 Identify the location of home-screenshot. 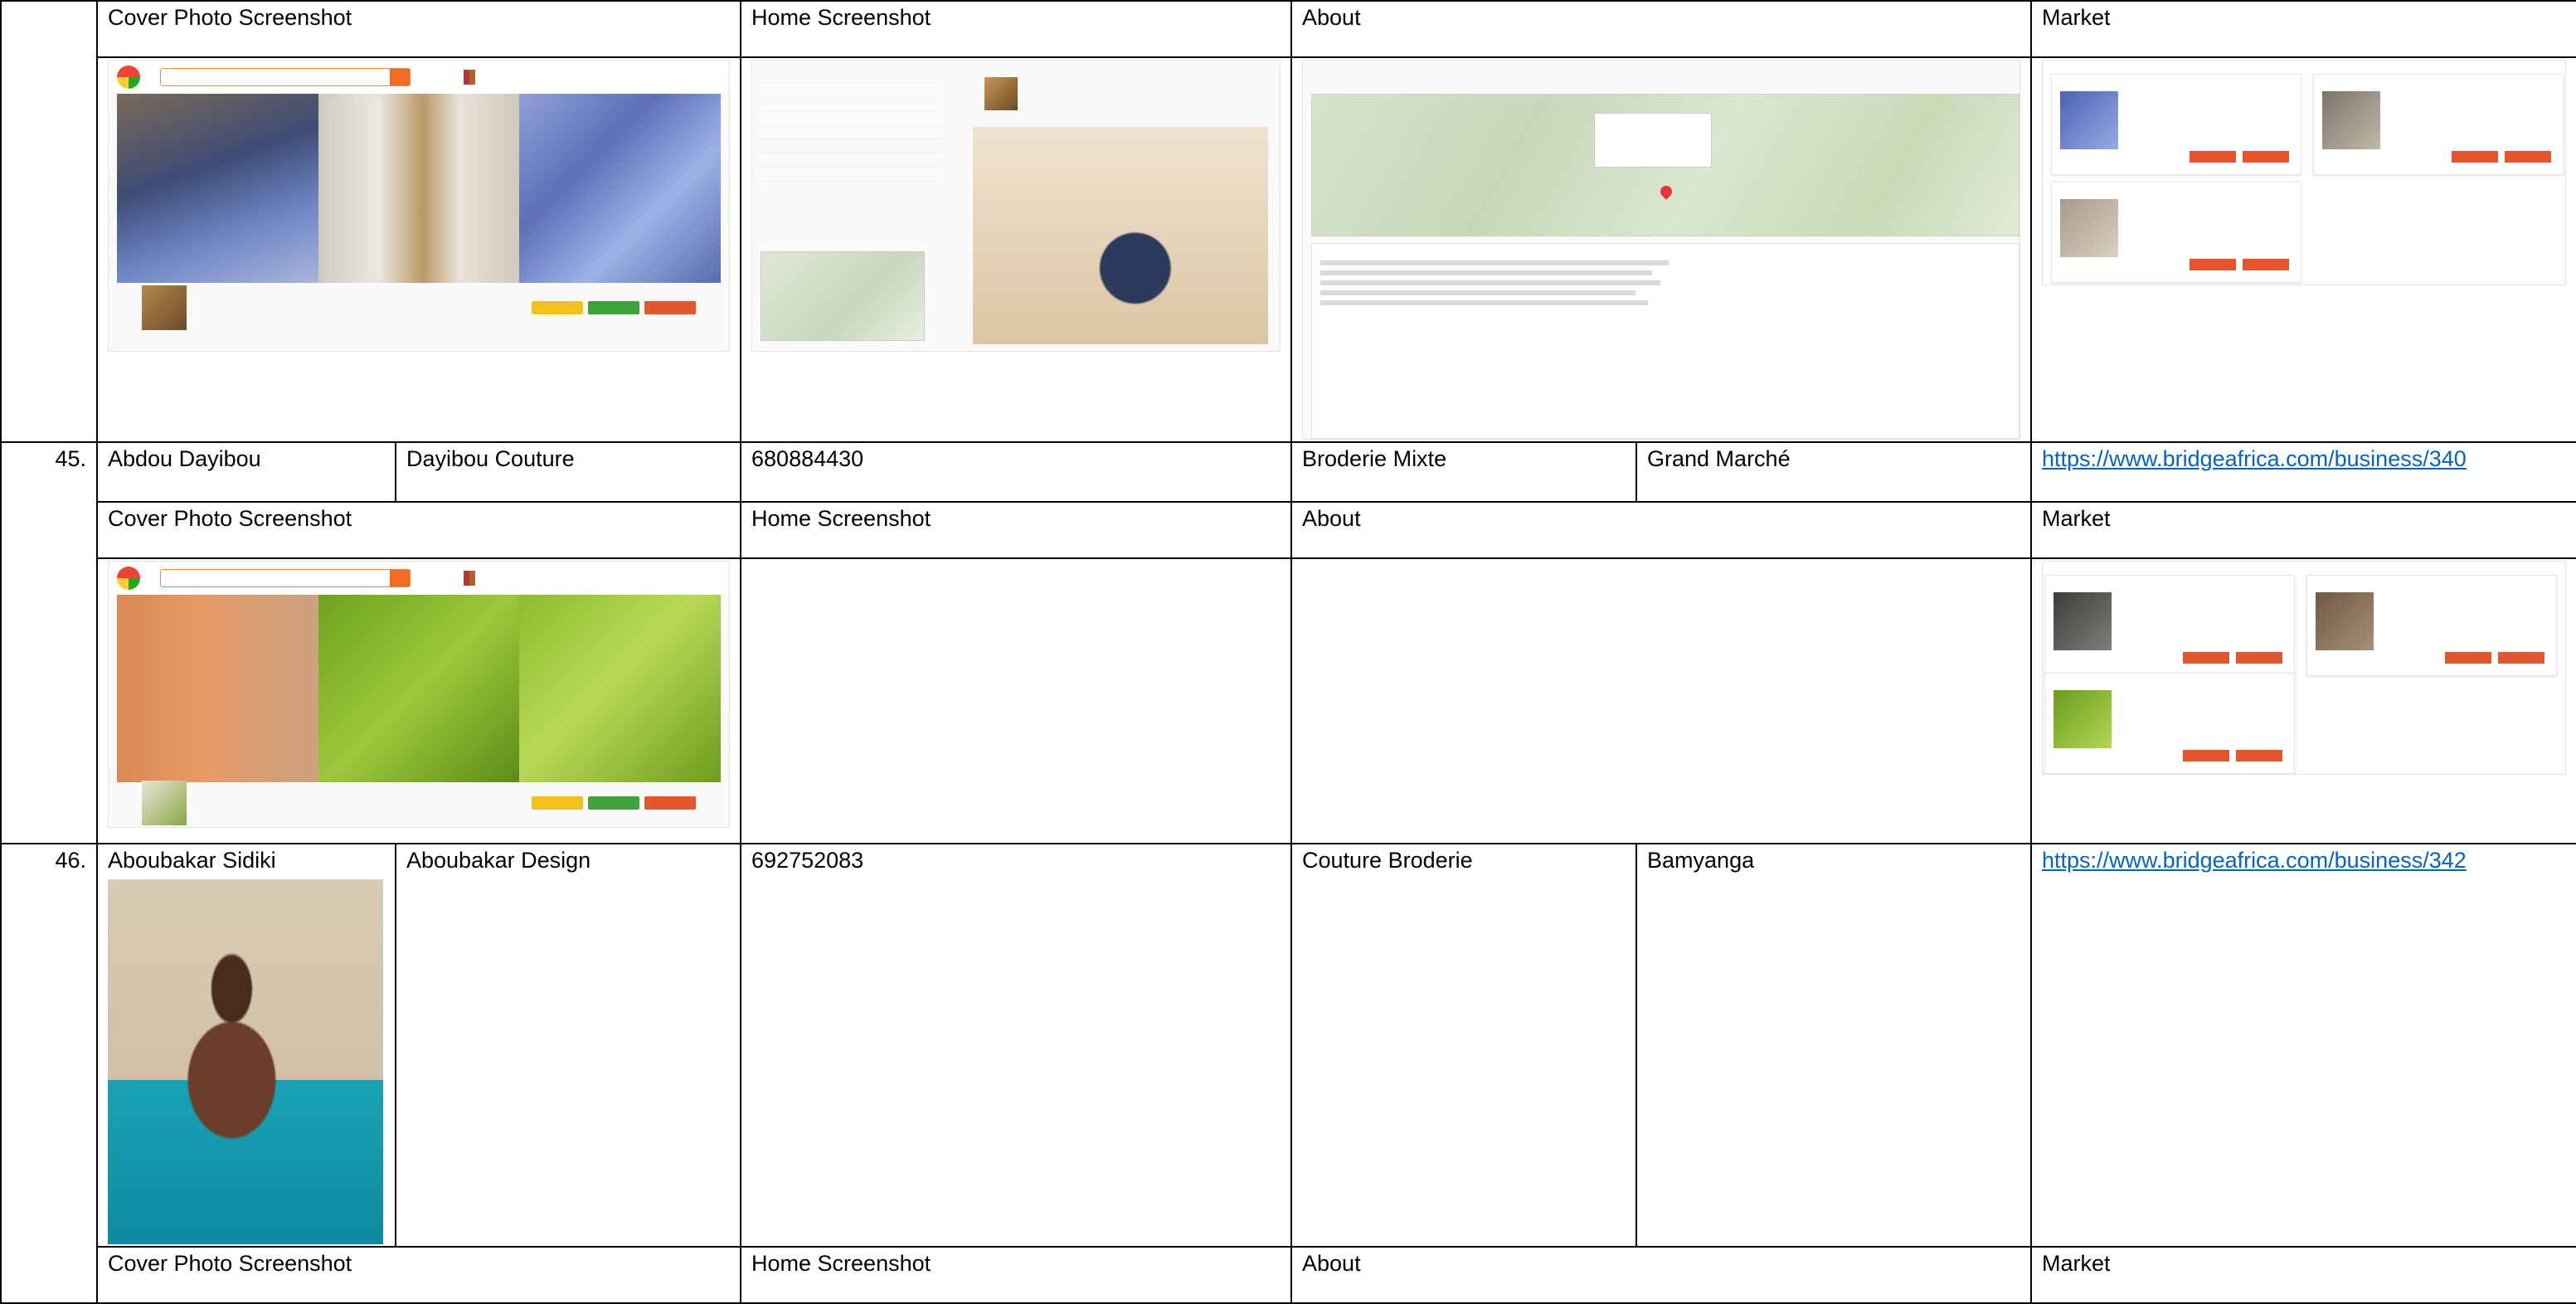
(1016, 206).